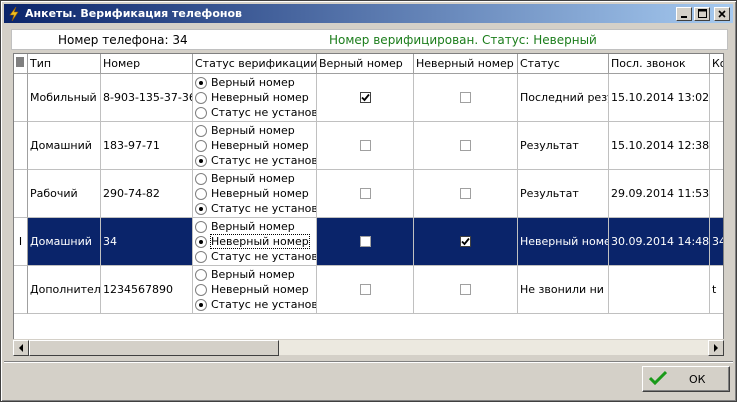 The height and width of the screenshot is (402, 737). What do you see at coordinates (686, 379) in the screenshot?
I see `ok-button: ОК` at bounding box center [686, 379].